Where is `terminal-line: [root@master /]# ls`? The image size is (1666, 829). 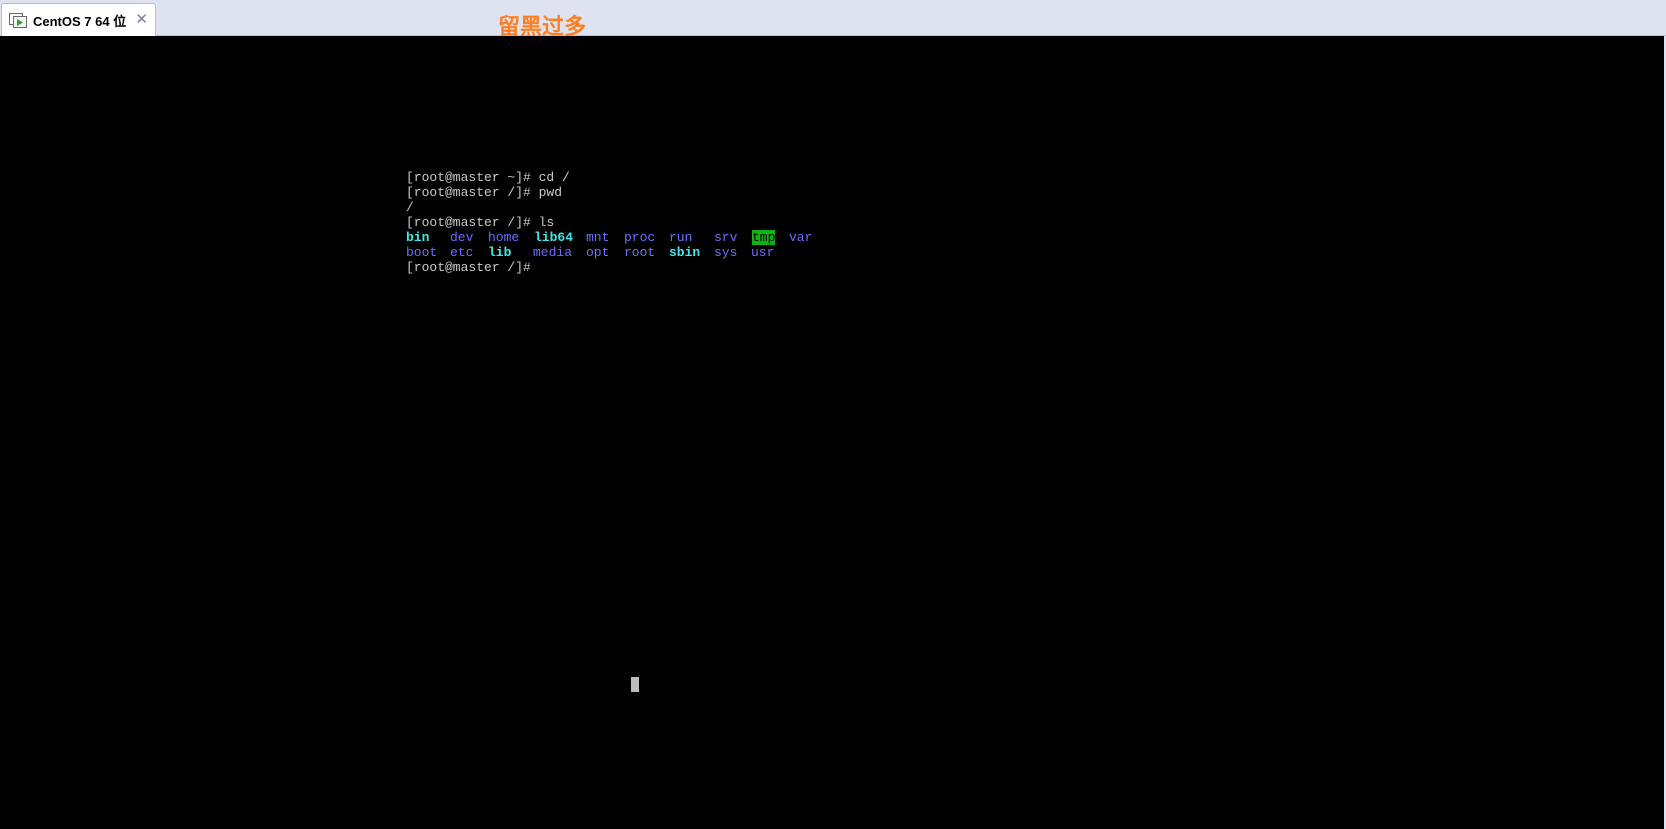 terminal-line: [root@master /]# ls is located at coordinates (480, 222).